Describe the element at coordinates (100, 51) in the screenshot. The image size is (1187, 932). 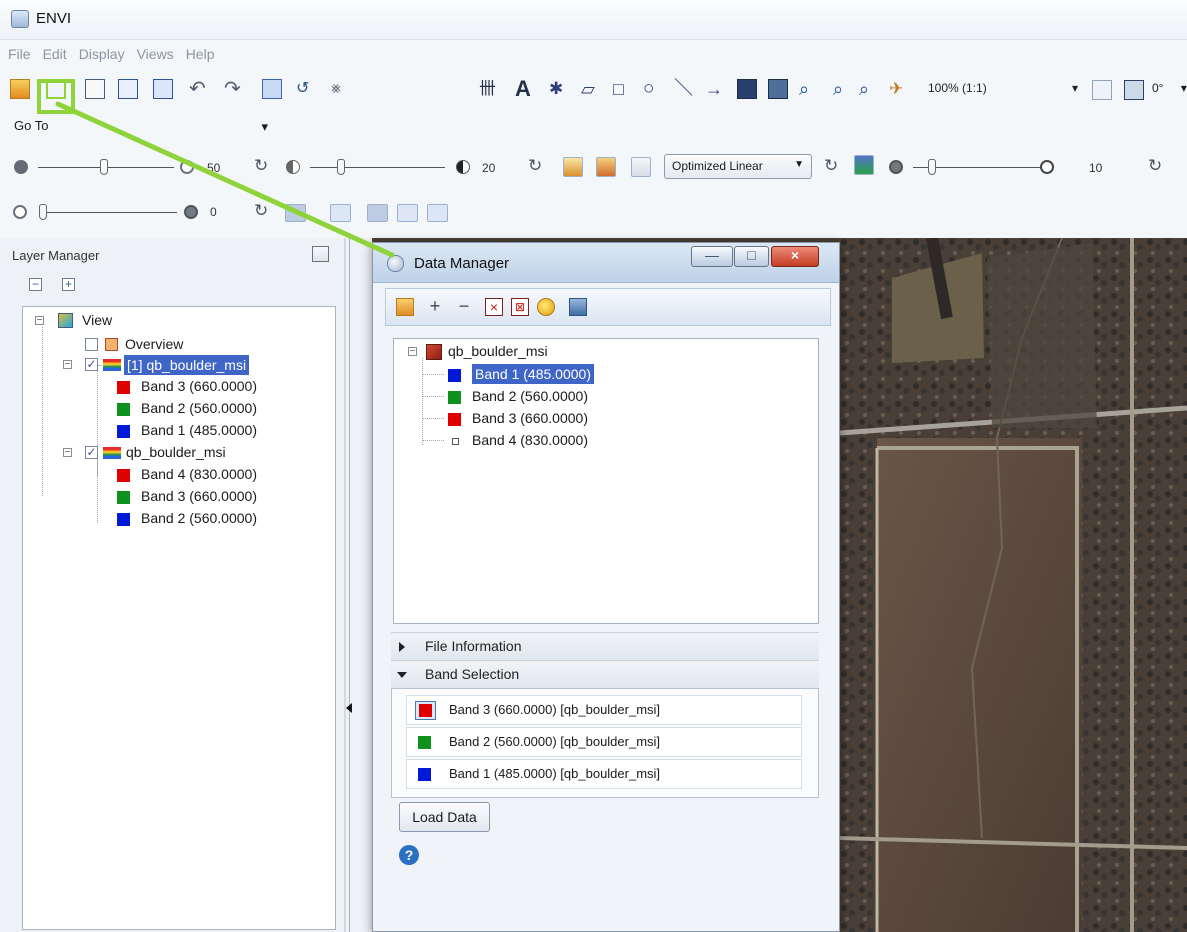
I see `menu-display: Display` at that location.